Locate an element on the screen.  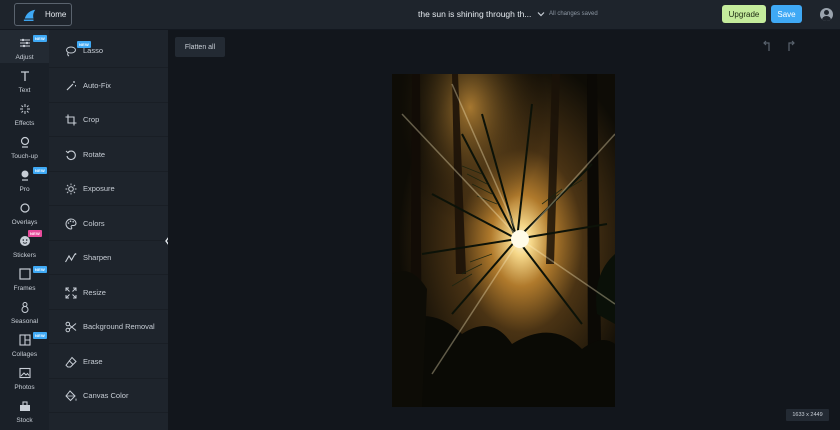
sun-icon is located at coordinates (71, 188).